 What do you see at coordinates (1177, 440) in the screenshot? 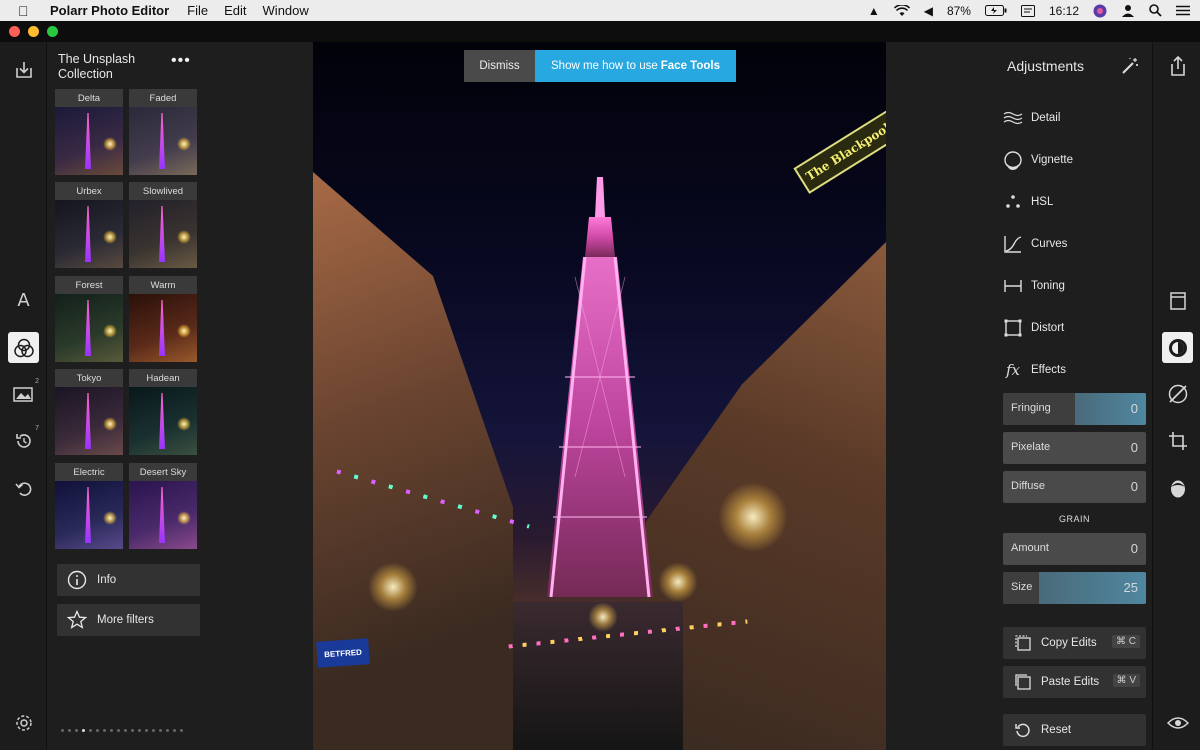
I see `crop-icon` at bounding box center [1177, 440].